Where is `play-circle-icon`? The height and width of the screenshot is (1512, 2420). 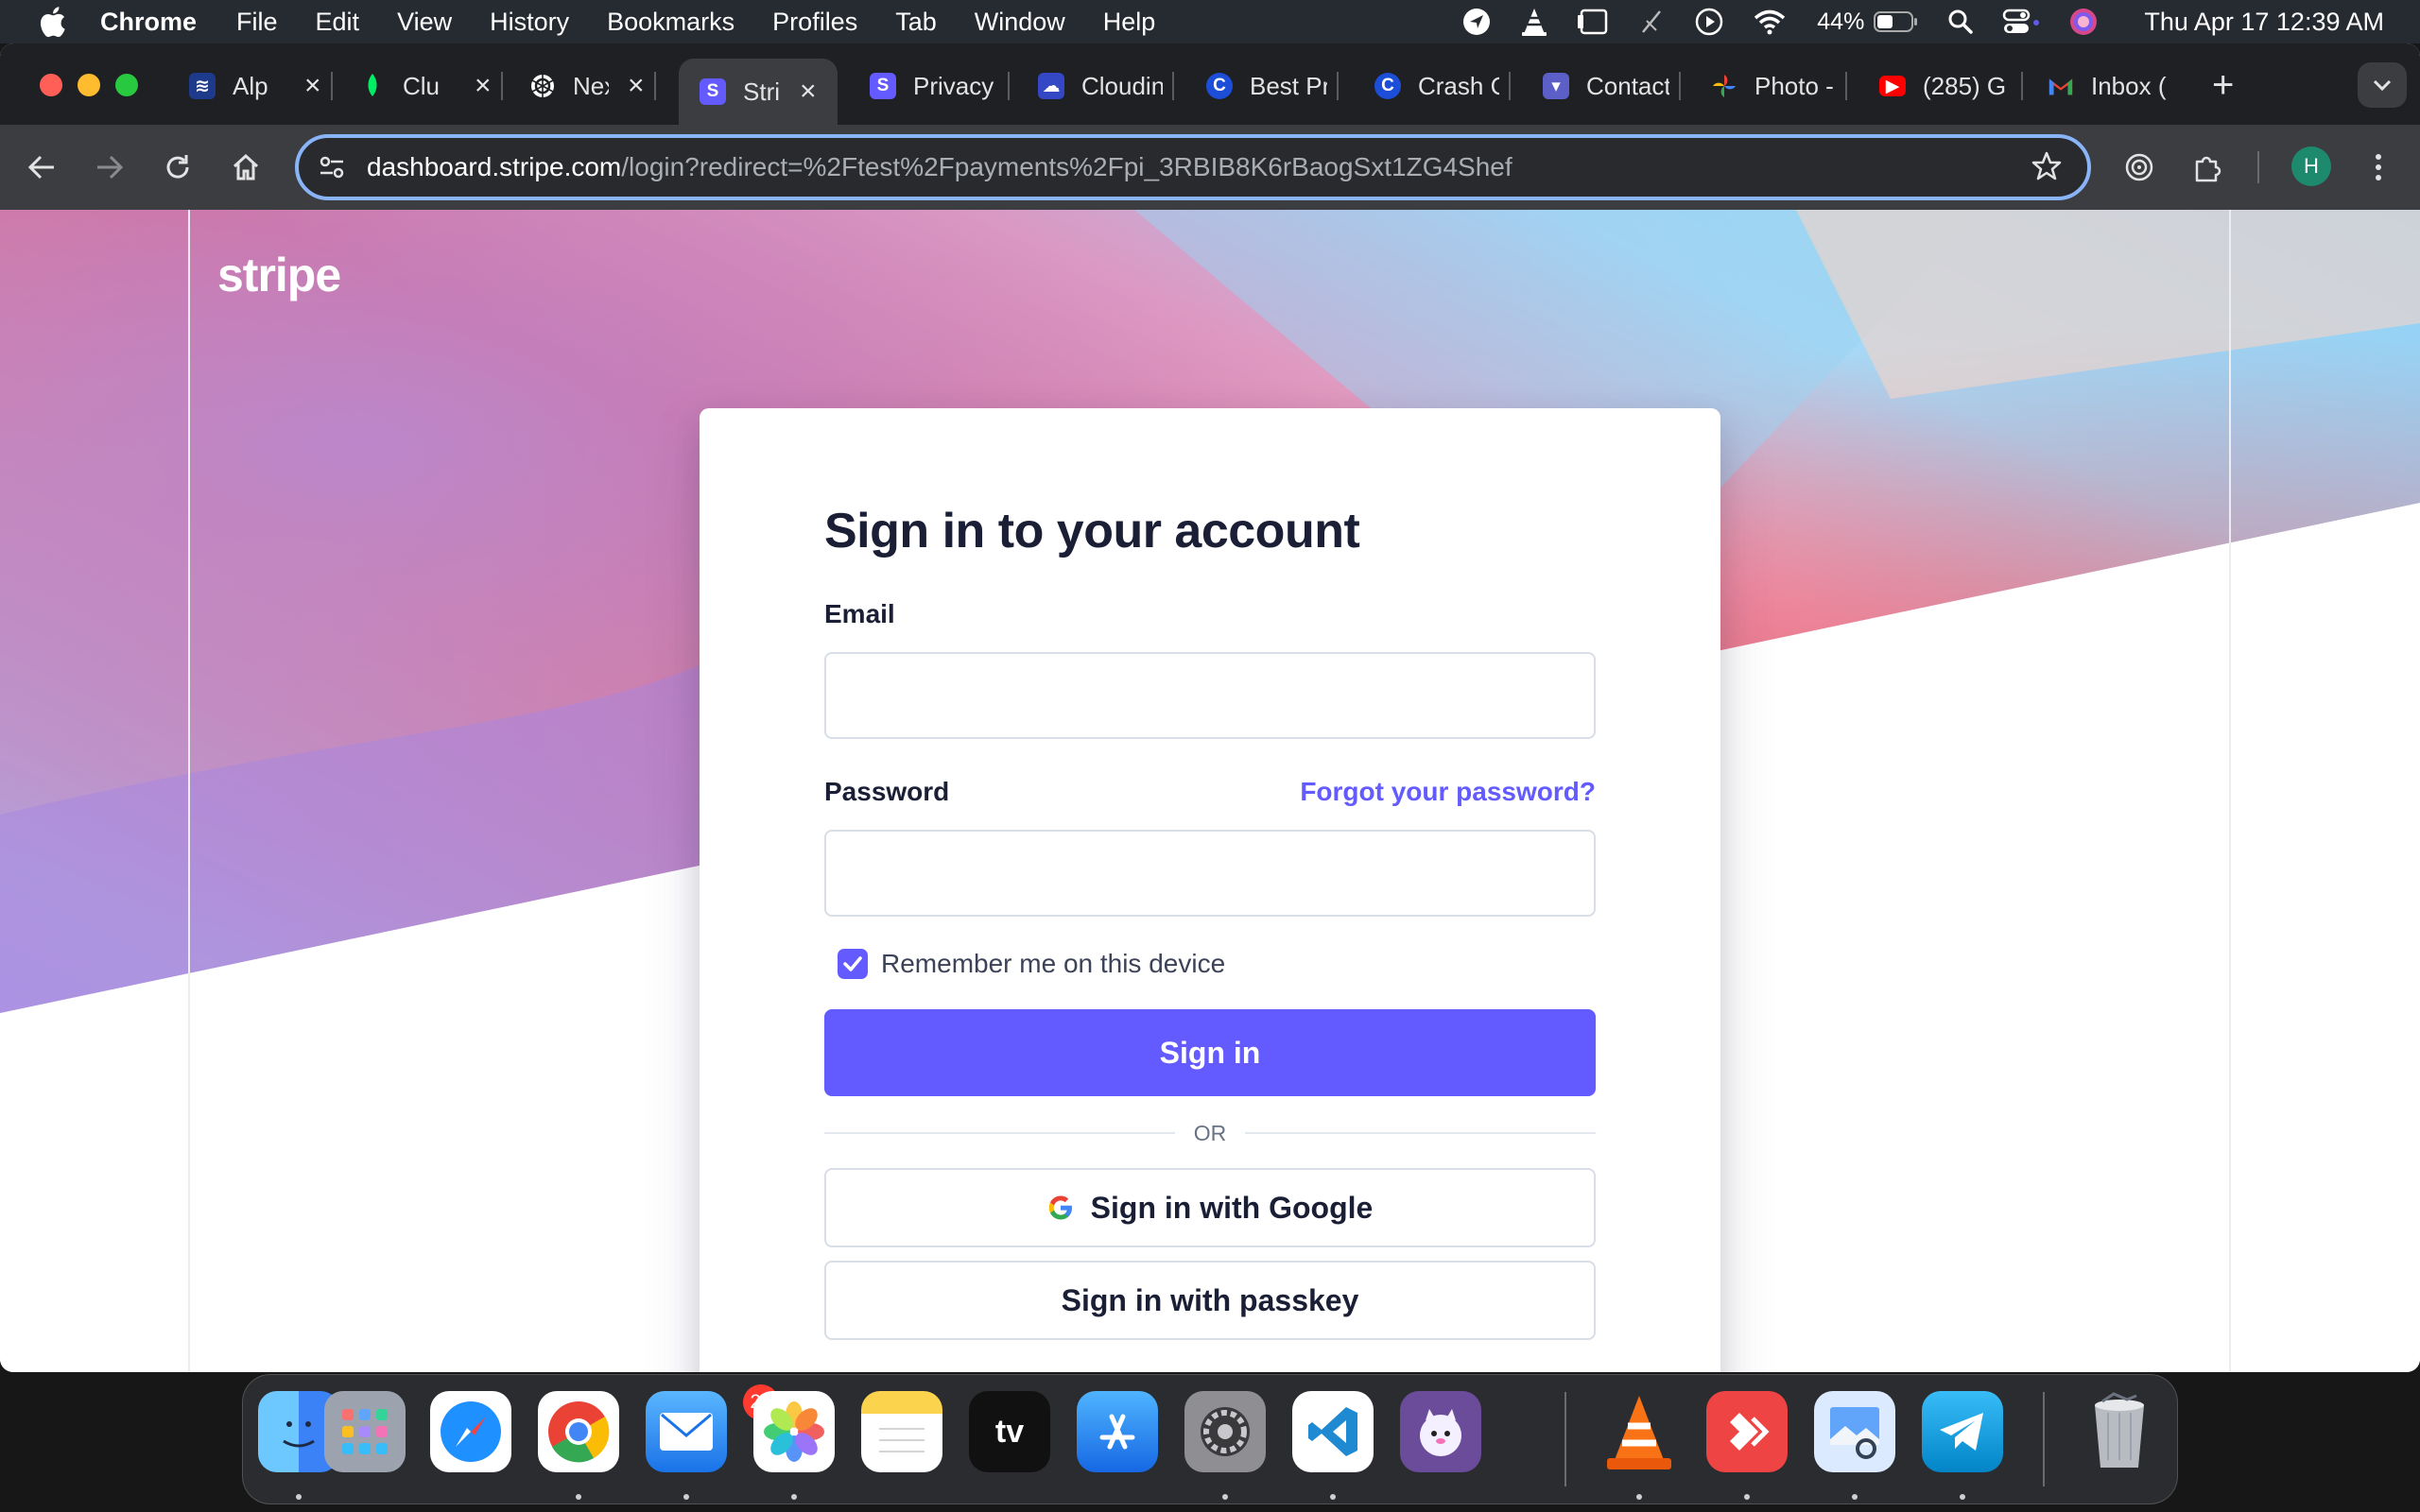
play-circle-icon is located at coordinates (1709, 22).